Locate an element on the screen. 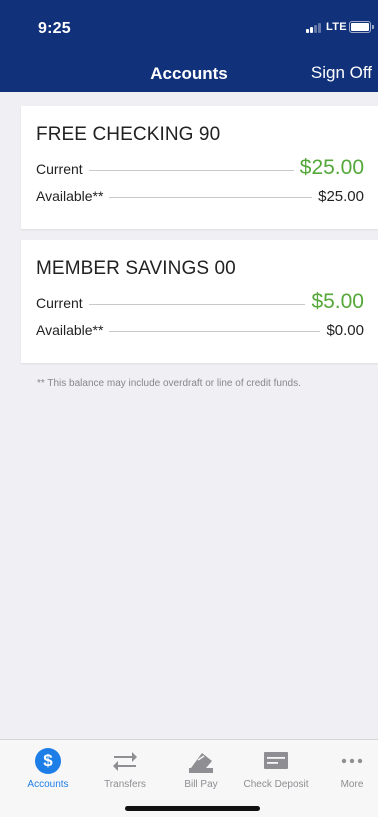 This screenshot has height=817, width=378. dollar-circle-icon: $ is located at coordinates (48, 761).